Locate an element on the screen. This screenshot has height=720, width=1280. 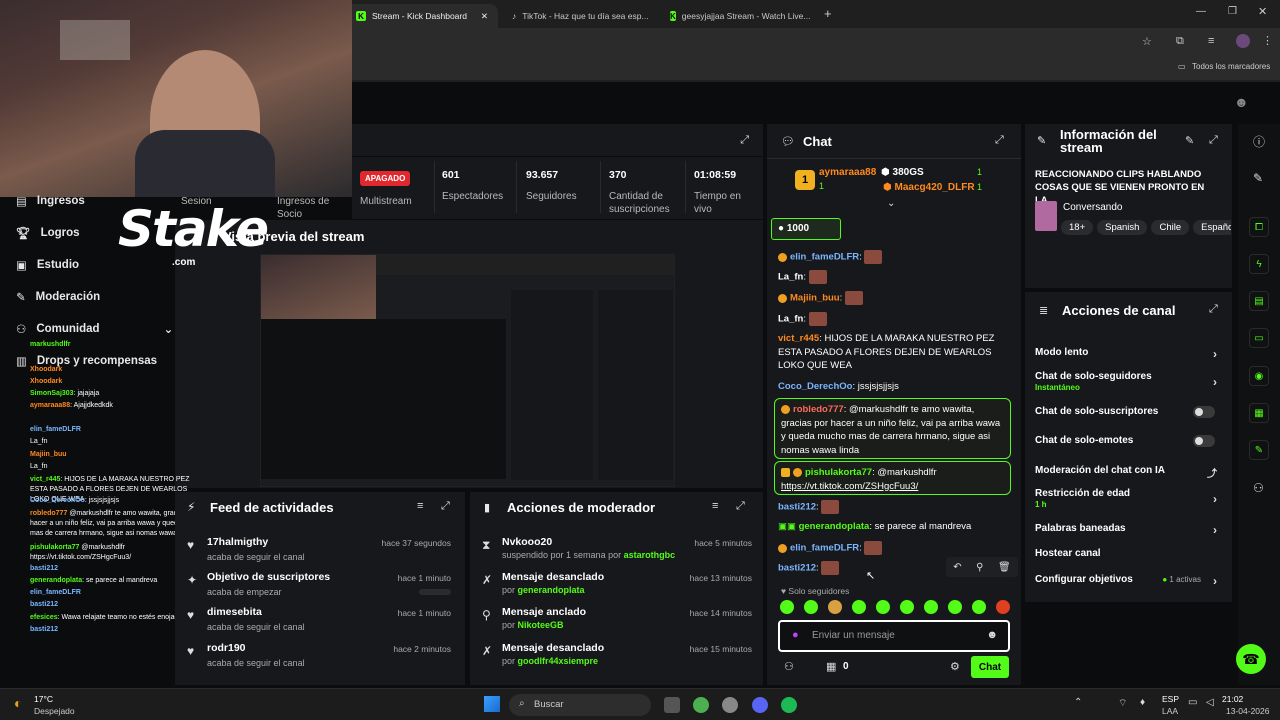
profile-avatar is located at coordinates (1243, 41).